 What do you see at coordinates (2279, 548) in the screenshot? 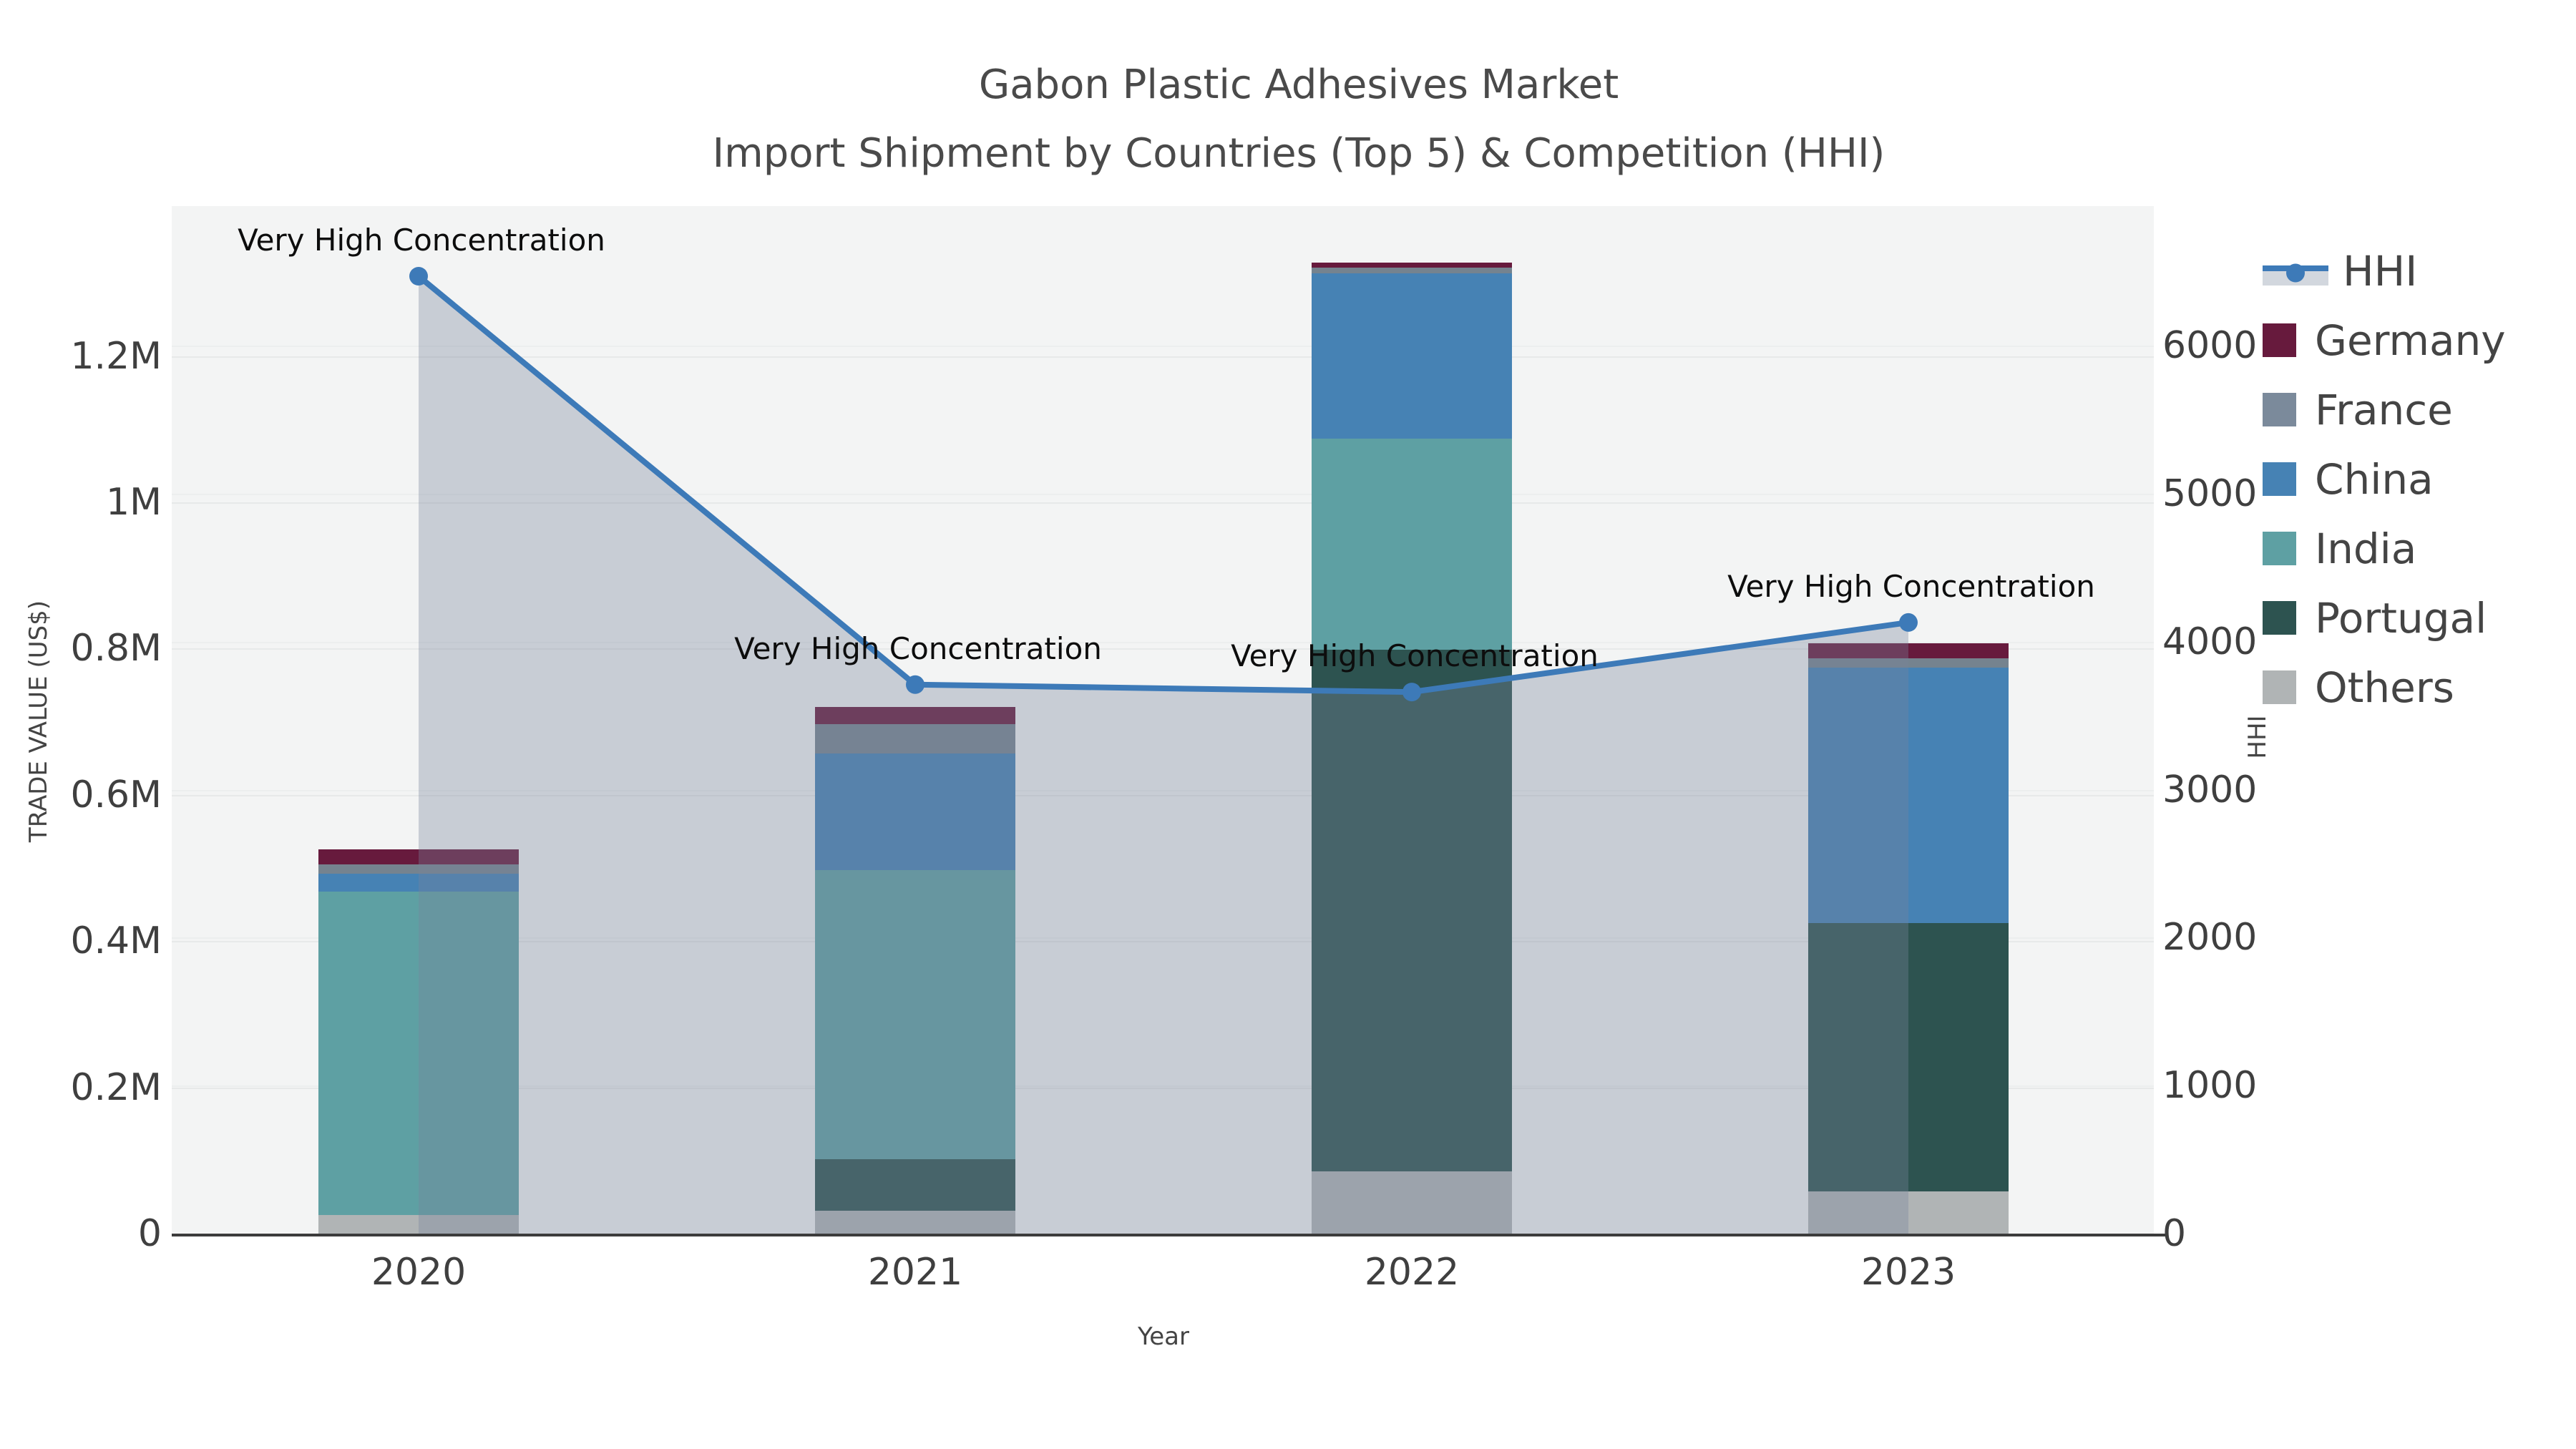
I see `legend-swatch-india` at bounding box center [2279, 548].